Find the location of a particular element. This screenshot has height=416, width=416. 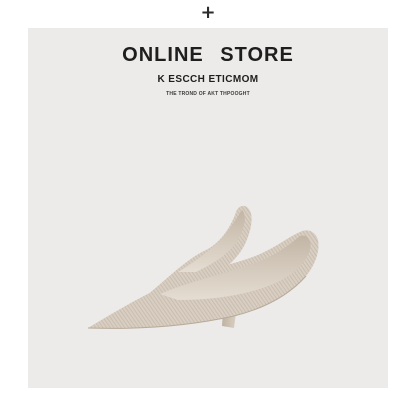

plus-icon: + is located at coordinates (208, 13).